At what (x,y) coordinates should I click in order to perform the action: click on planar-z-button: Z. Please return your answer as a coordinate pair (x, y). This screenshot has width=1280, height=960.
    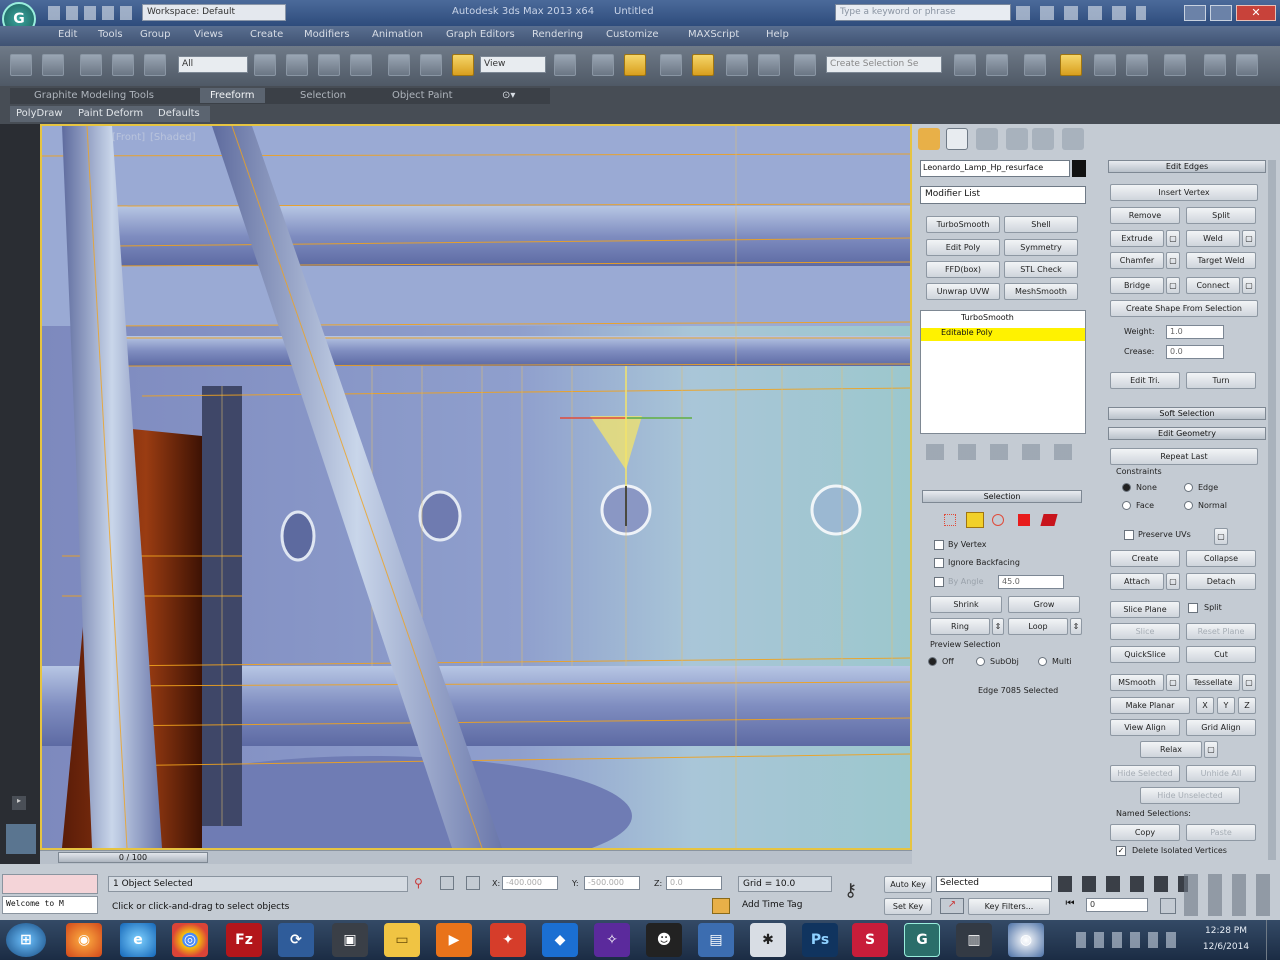
    Looking at the image, I should click on (1247, 705).